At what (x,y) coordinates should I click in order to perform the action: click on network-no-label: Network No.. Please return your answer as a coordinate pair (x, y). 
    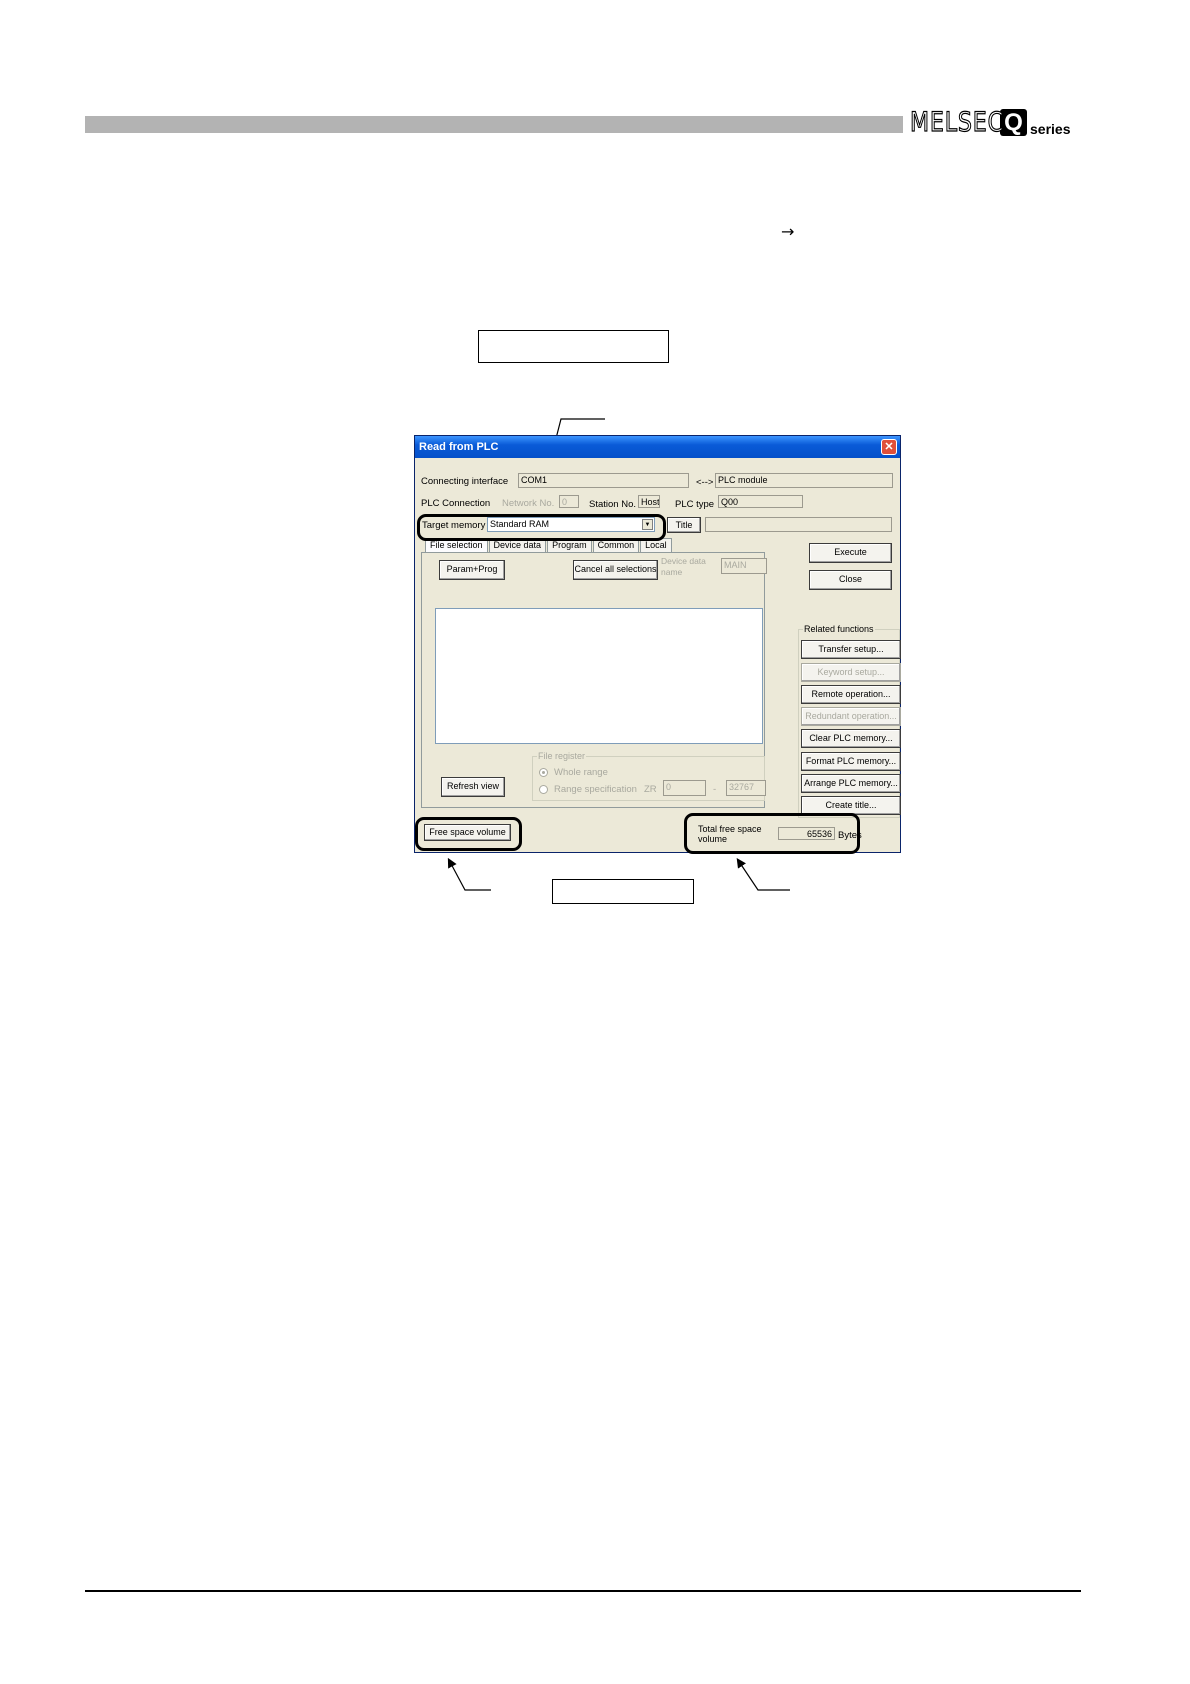
    Looking at the image, I should click on (528, 503).